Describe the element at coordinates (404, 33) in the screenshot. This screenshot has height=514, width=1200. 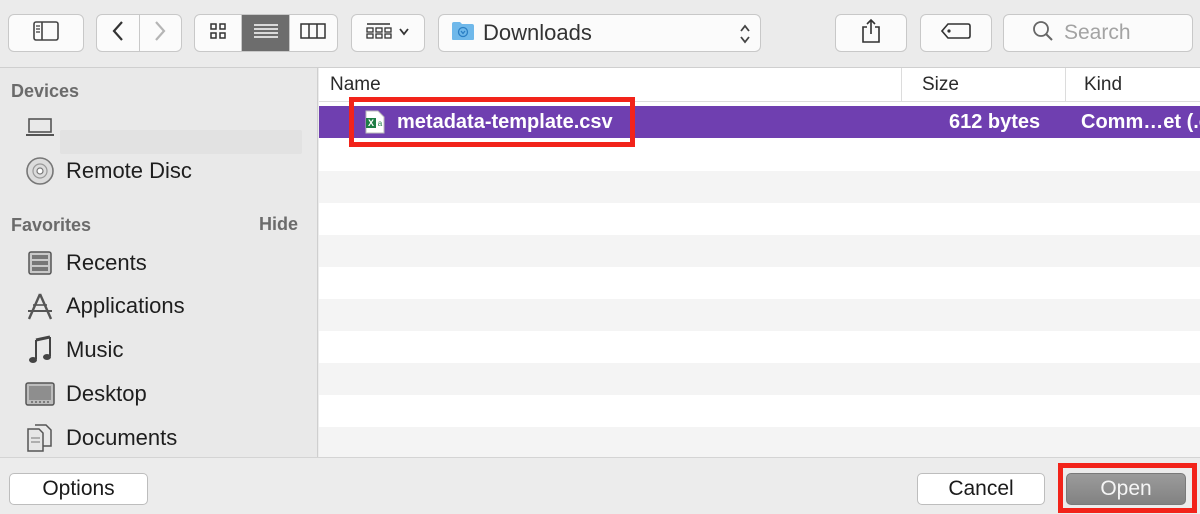
I see `chevron-down-icon` at that location.